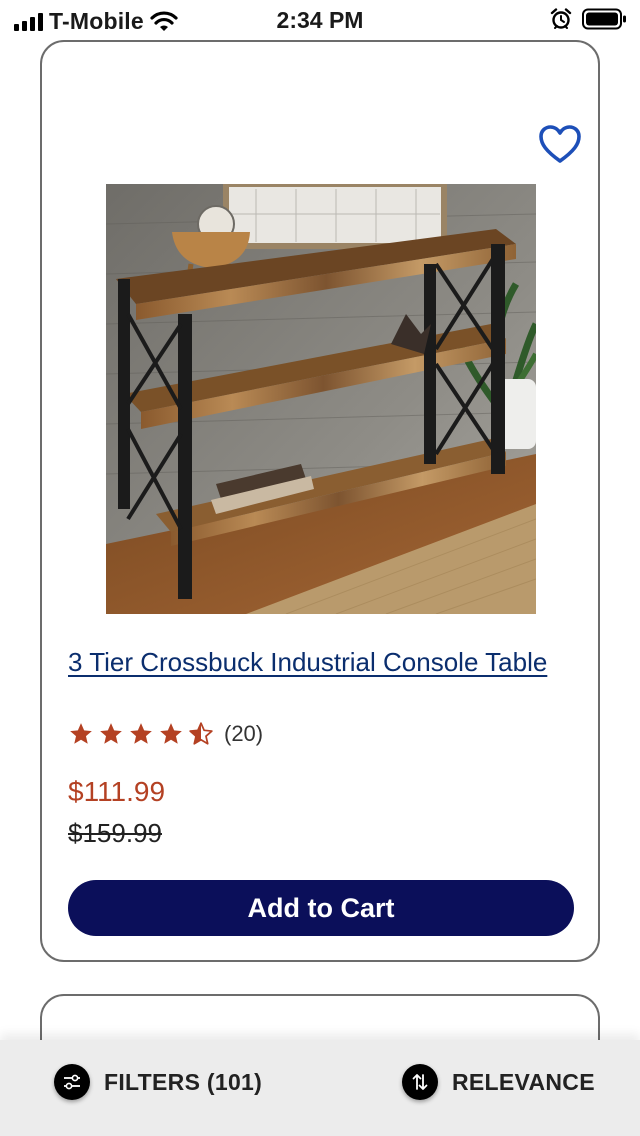 The image size is (640, 1136). What do you see at coordinates (560, 144) in the screenshot?
I see `heart-outline-icon` at bounding box center [560, 144].